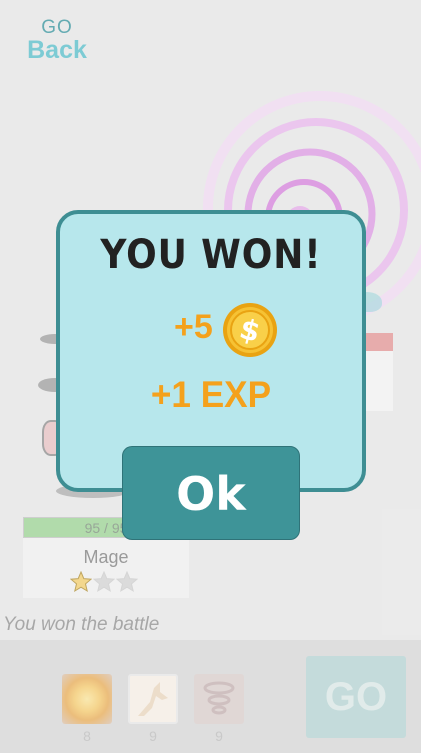 The height and width of the screenshot is (753, 421). I want to click on gold-coin-icon: $, so click(250, 330).